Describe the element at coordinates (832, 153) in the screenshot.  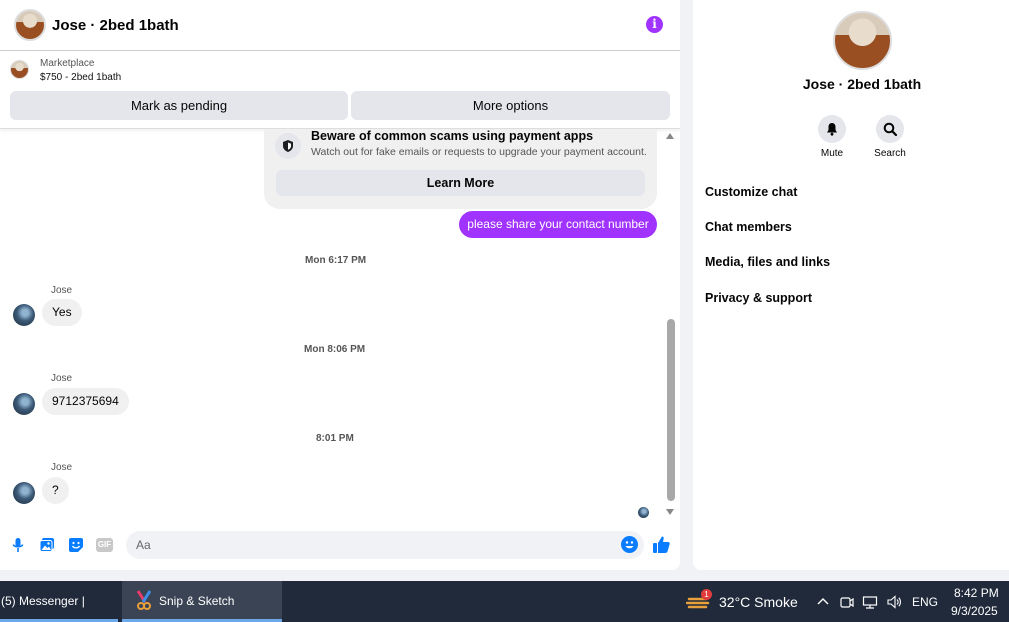
I see `mute-label: Mute` at that location.